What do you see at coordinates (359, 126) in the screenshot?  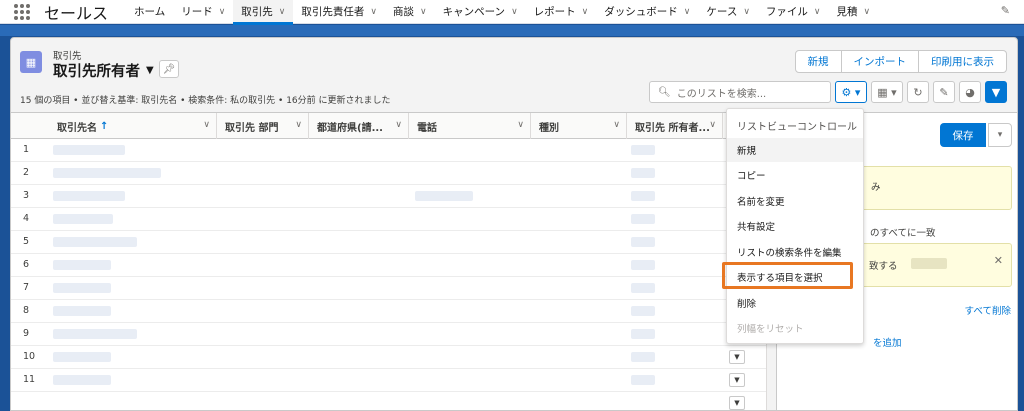 I see `column-header-billing-state: 都道府県(請... ∨` at bounding box center [359, 126].